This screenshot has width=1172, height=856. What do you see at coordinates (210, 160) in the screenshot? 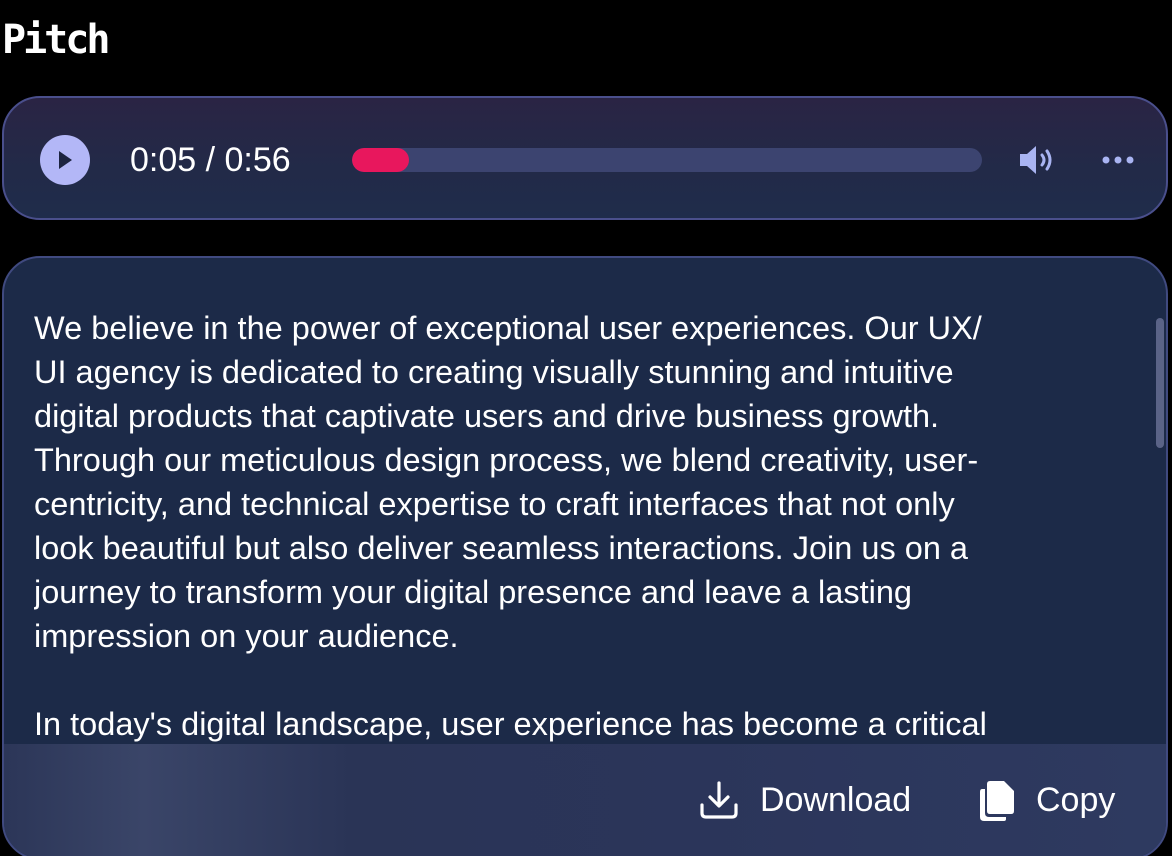
I see `time-display: 0:05 / 0:56` at bounding box center [210, 160].